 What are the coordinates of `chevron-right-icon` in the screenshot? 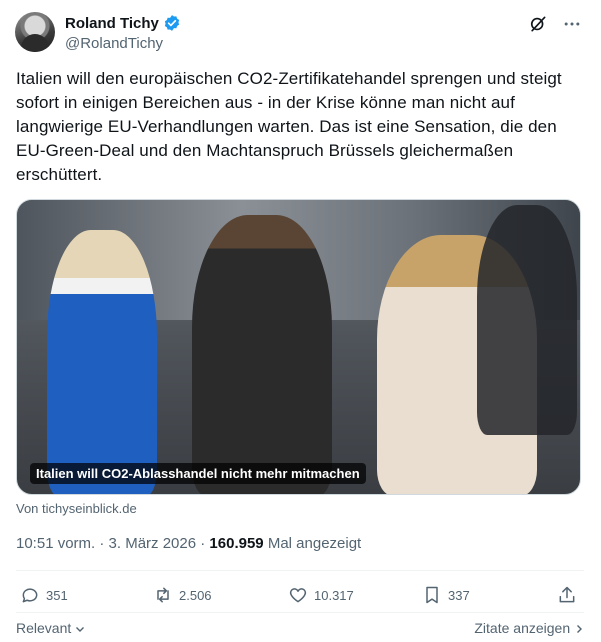 It's located at (579, 629).